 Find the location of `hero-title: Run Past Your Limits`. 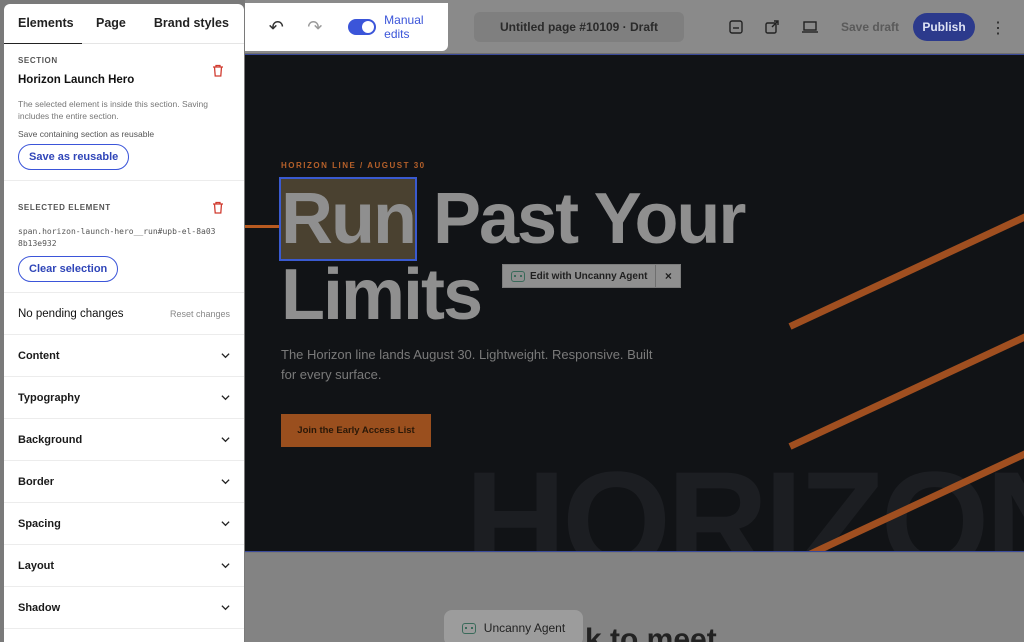

hero-title: Run Past Your Limits is located at coordinates (512, 256).